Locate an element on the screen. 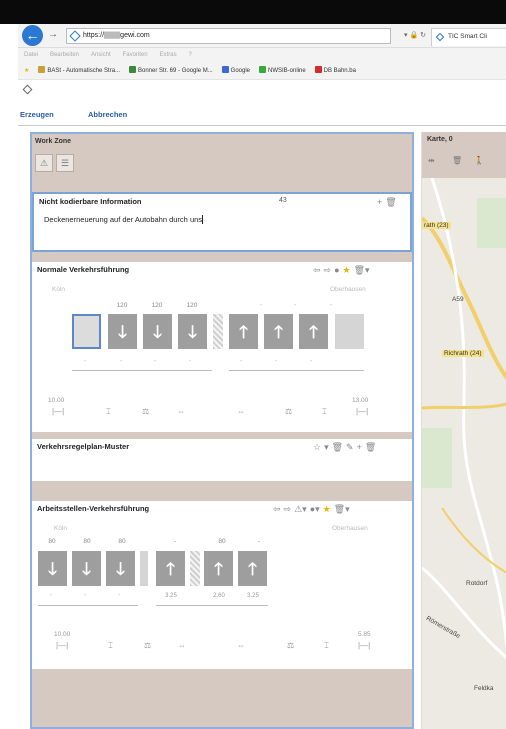 This screenshot has width=506, height=729. fit-width-icon: ⇹ is located at coordinates (431, 160).